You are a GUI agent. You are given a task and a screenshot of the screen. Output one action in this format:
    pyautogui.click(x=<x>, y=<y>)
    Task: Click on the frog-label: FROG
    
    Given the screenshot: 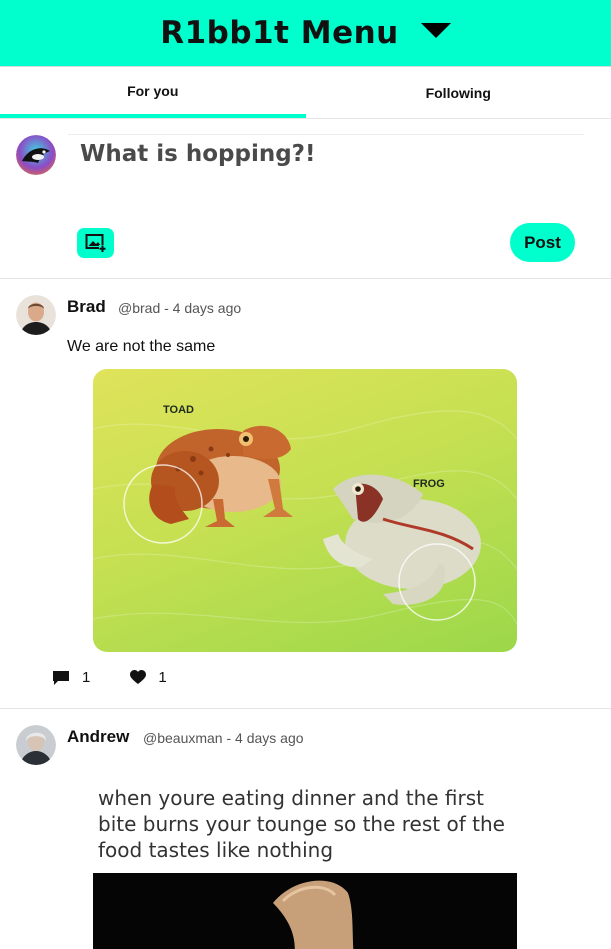 What is the action you would take?
    pyautogui.click(x=429, y=484)
    